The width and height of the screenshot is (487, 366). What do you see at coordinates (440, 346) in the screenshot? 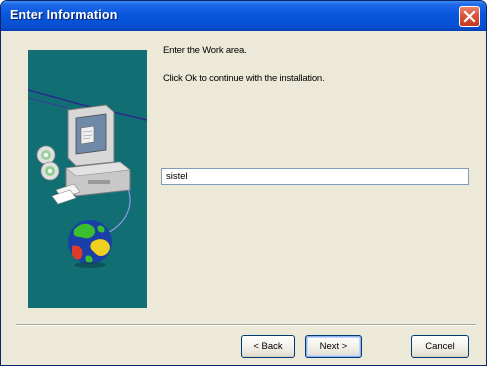
I see `cancel-button: Cancel` at bounding box center [440, 346].